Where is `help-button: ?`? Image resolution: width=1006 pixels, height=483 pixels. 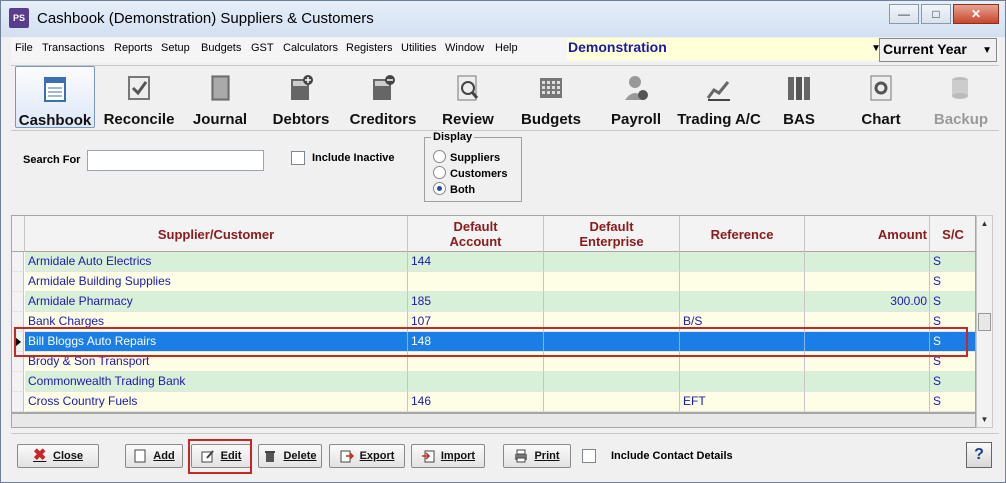
help-button: ? is located at coordinates (979, 455).